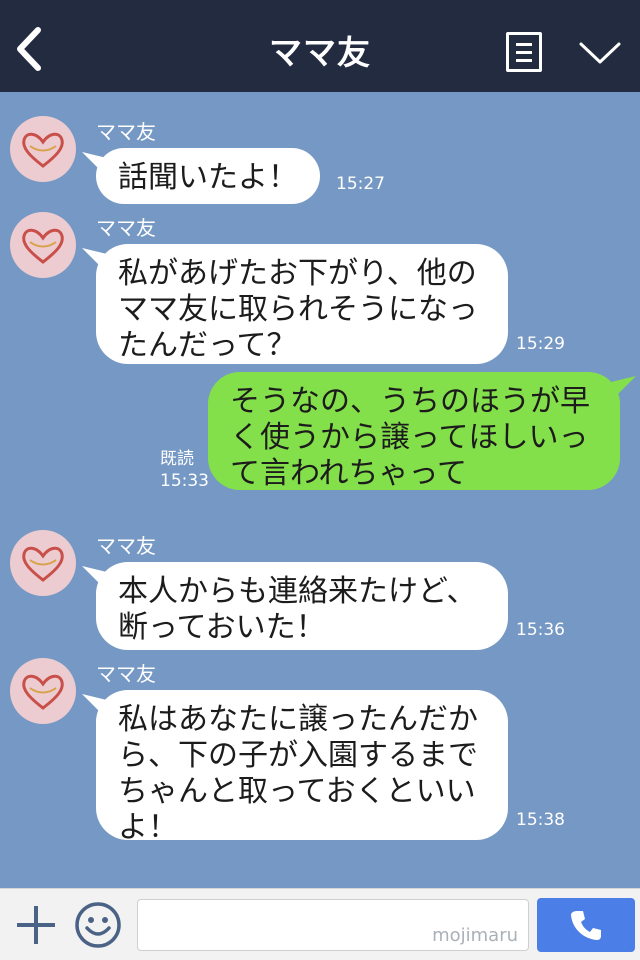 The height and width of the screenshot is (960, 640). I want to click on call-button, so click(586, 925).